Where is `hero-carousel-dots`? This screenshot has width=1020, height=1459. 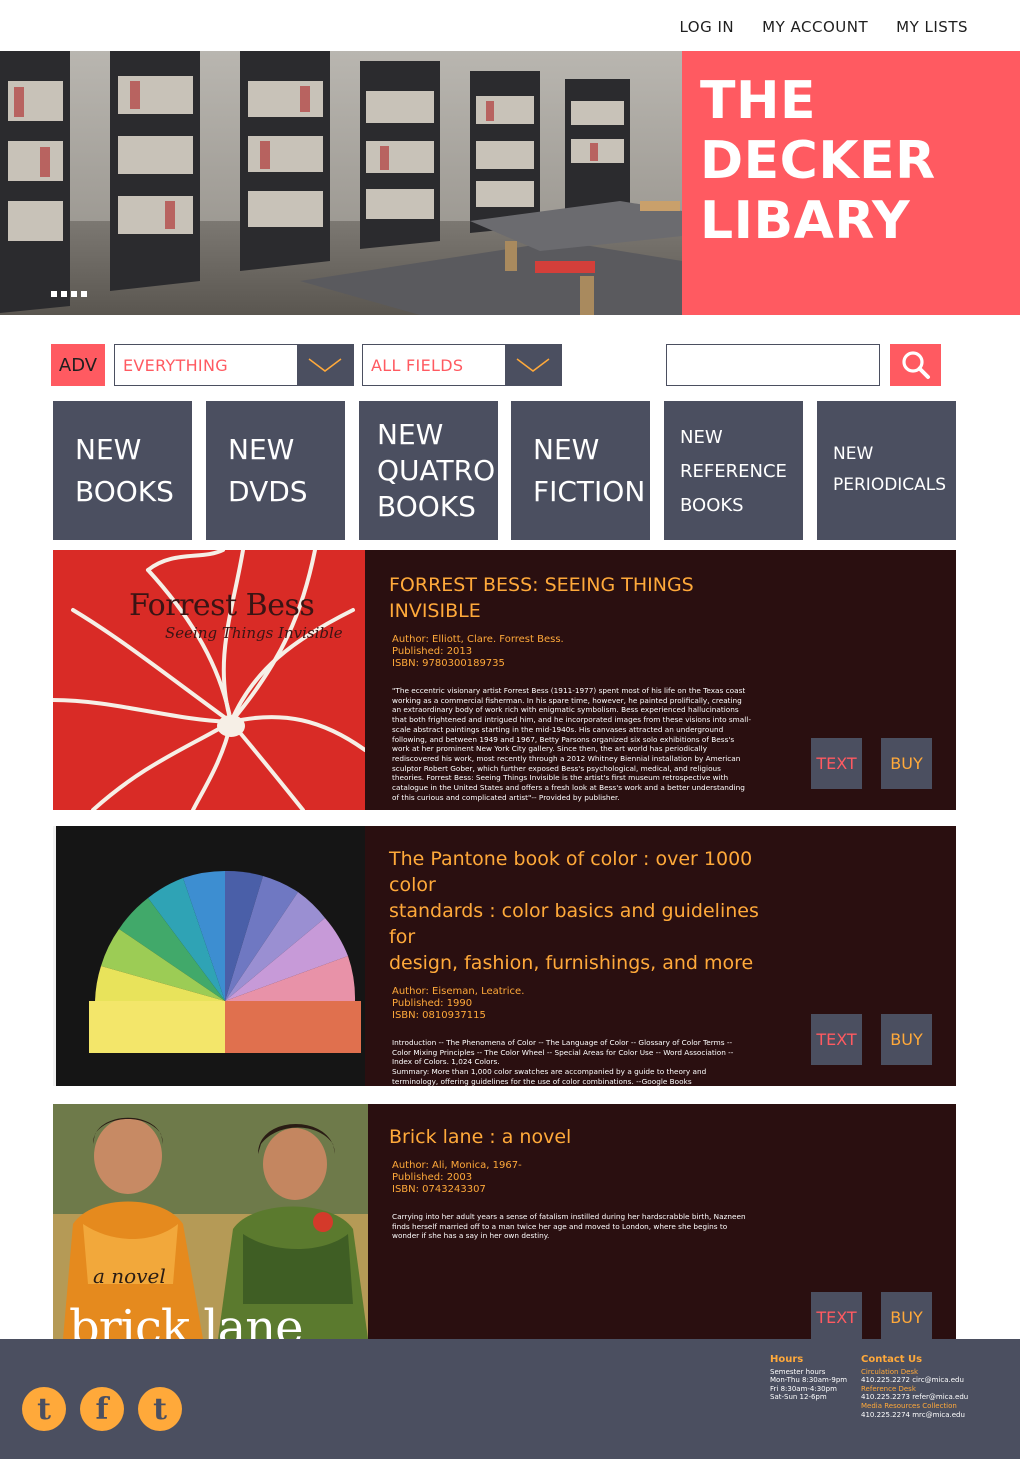
hero-carousel-dots is located at coordinates (69, 294).